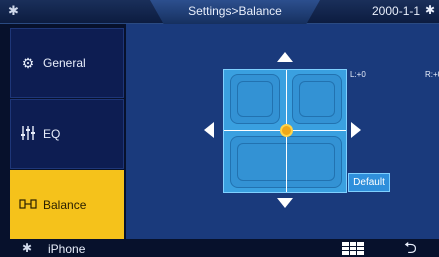  I want to click on left-value: L:+0, so click(358, 74).